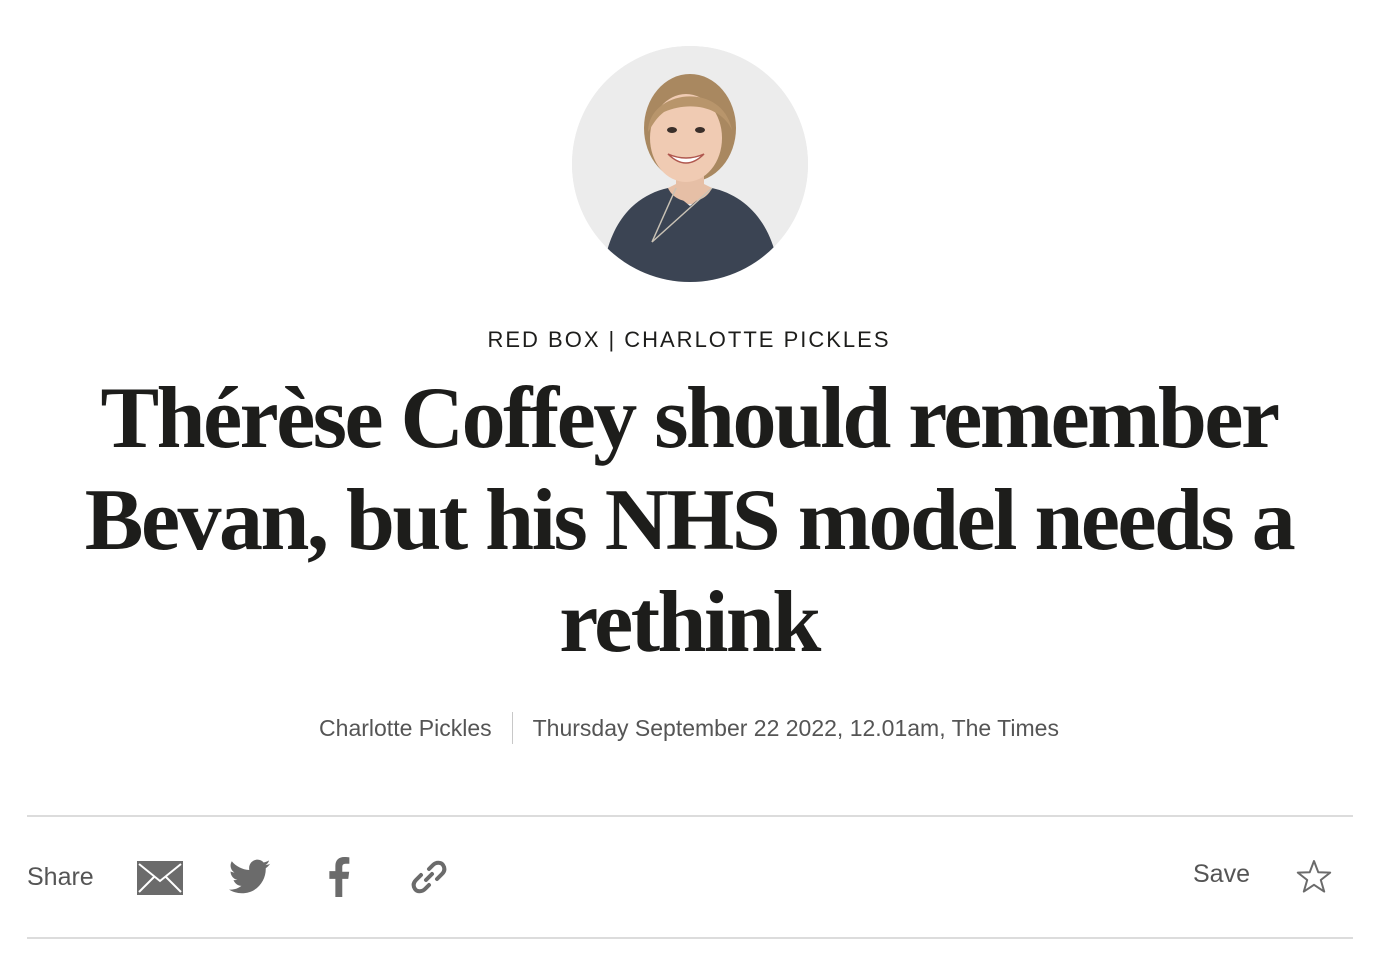 This screenshot has height=956, width=1378. I want to click on copy-link-button, so click(429, 877).